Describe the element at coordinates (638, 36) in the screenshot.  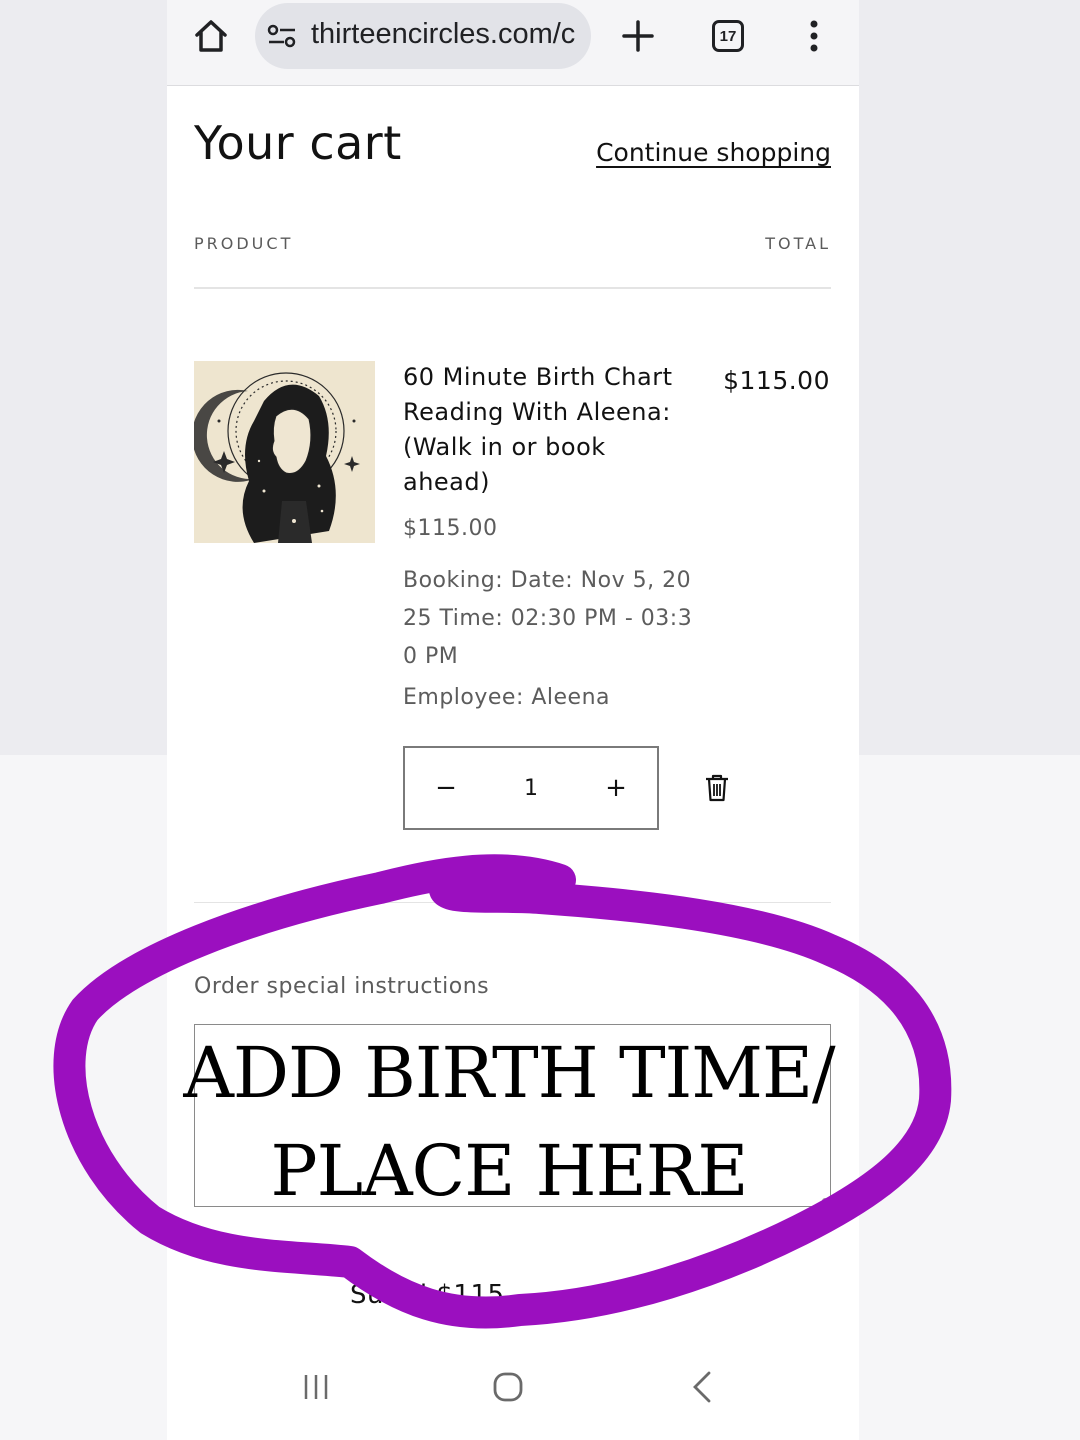
I see `new-tab-icon` at that location.